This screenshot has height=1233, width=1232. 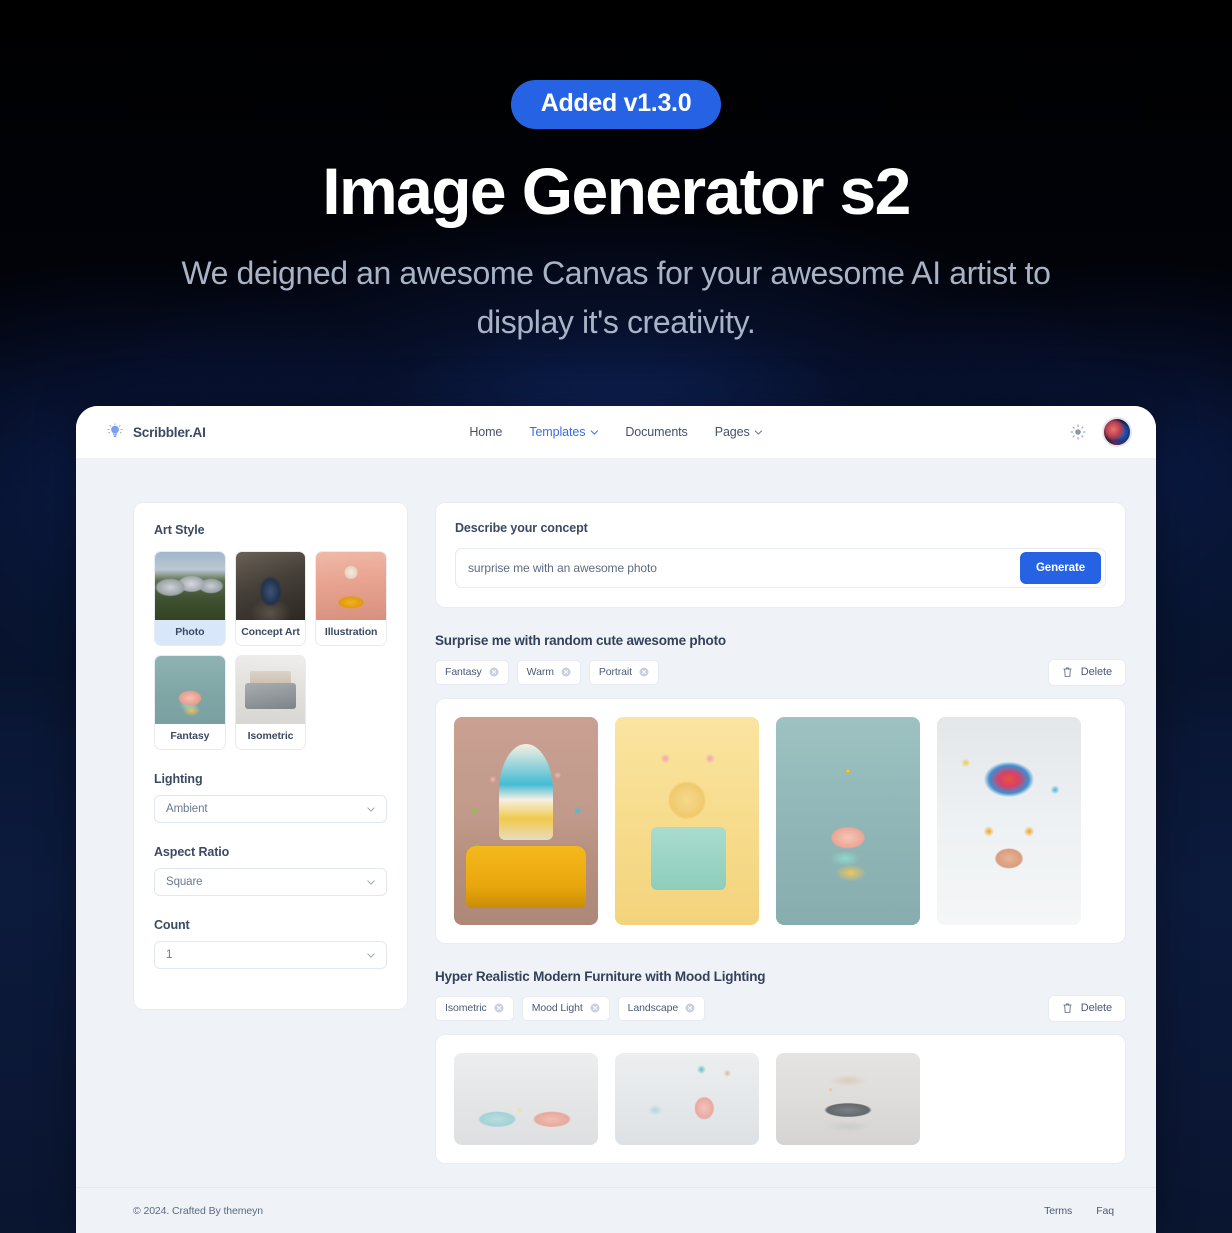 I want to click on nav-item-templates: Templates, so click(x=564, y=432).